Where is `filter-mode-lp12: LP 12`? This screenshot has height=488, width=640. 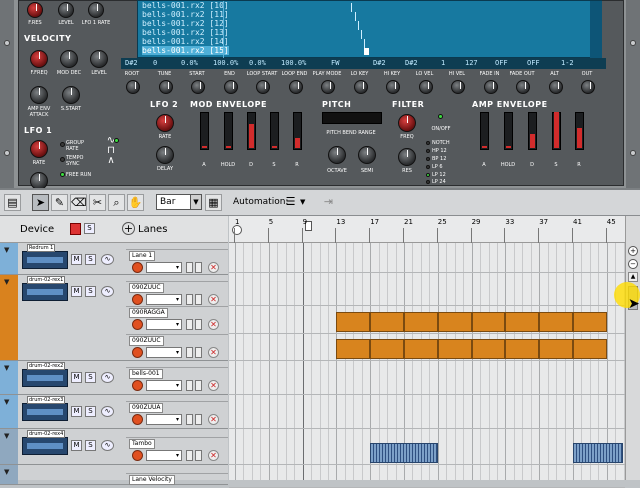 filter-mode-lp12: LP 12 is located at coordinates (439, 175).